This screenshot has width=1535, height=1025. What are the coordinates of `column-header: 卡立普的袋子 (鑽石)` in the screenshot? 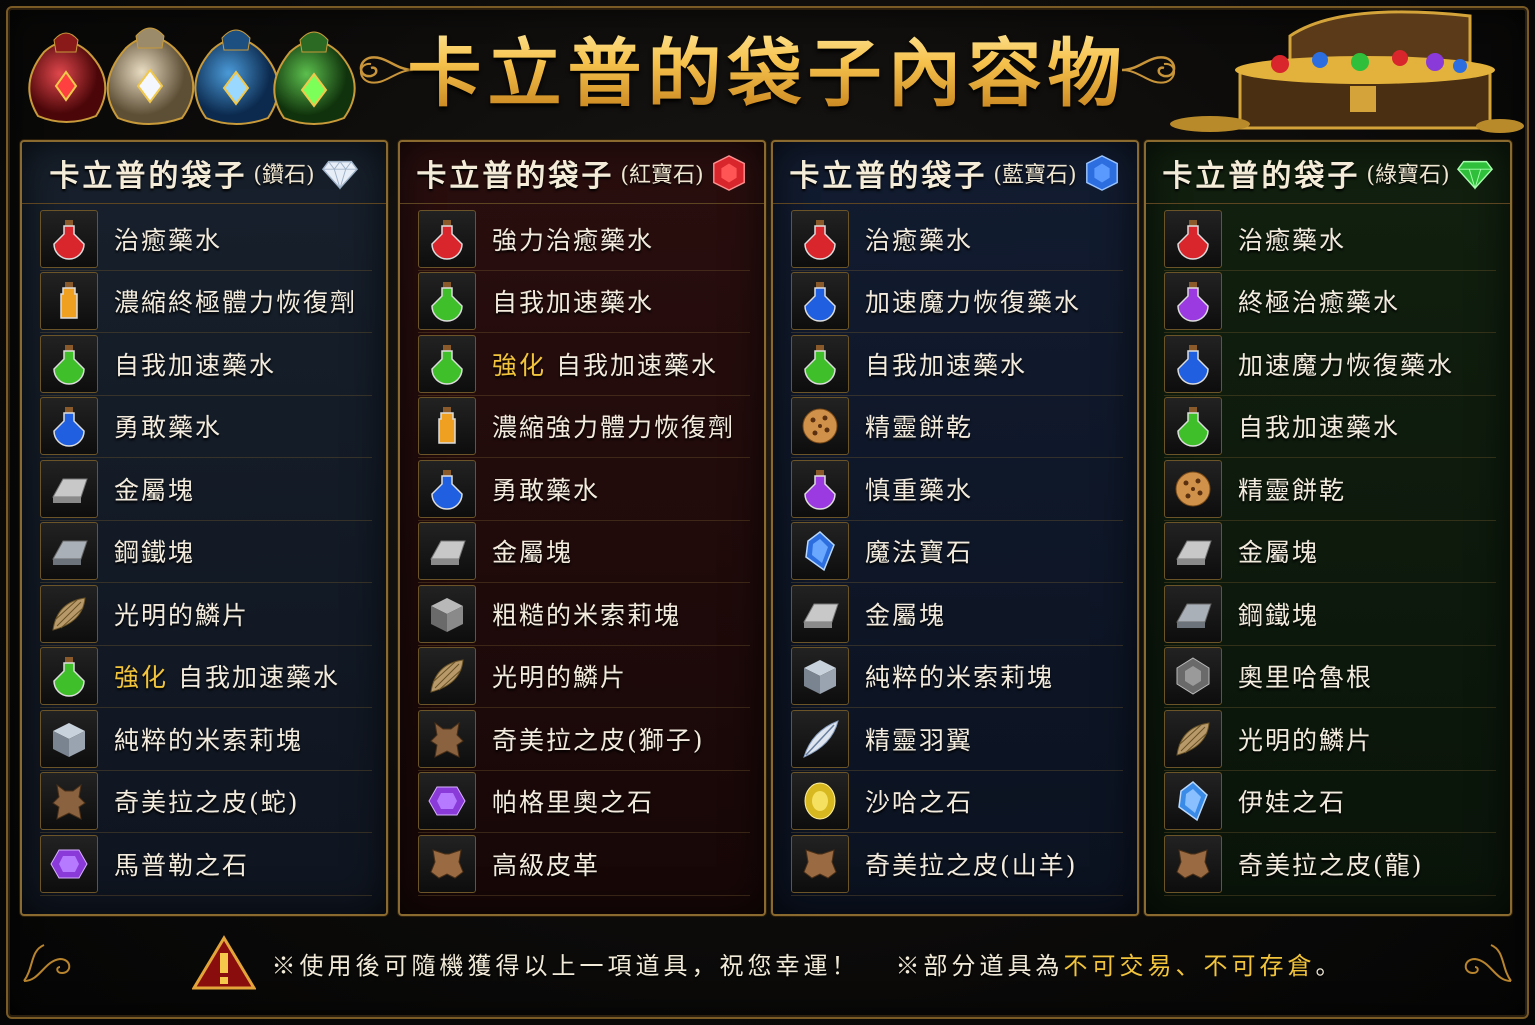 It's located at (204, 173).